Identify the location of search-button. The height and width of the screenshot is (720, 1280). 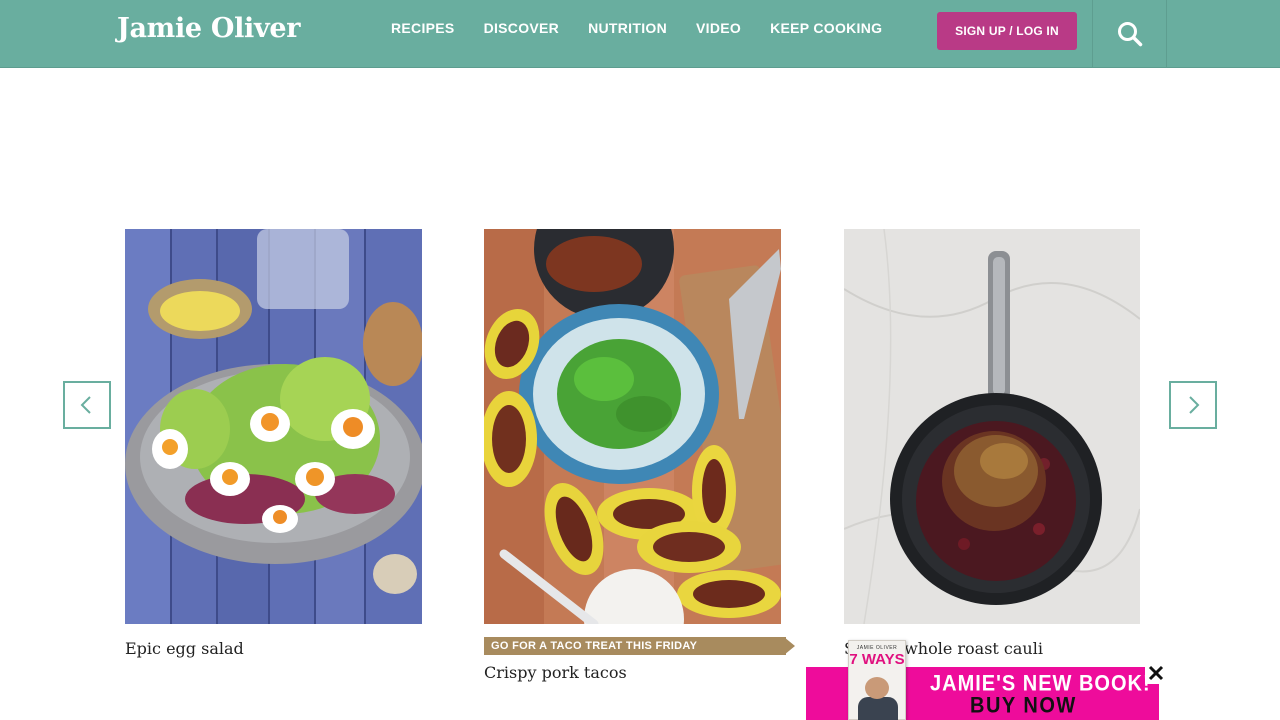
(1130, 34).